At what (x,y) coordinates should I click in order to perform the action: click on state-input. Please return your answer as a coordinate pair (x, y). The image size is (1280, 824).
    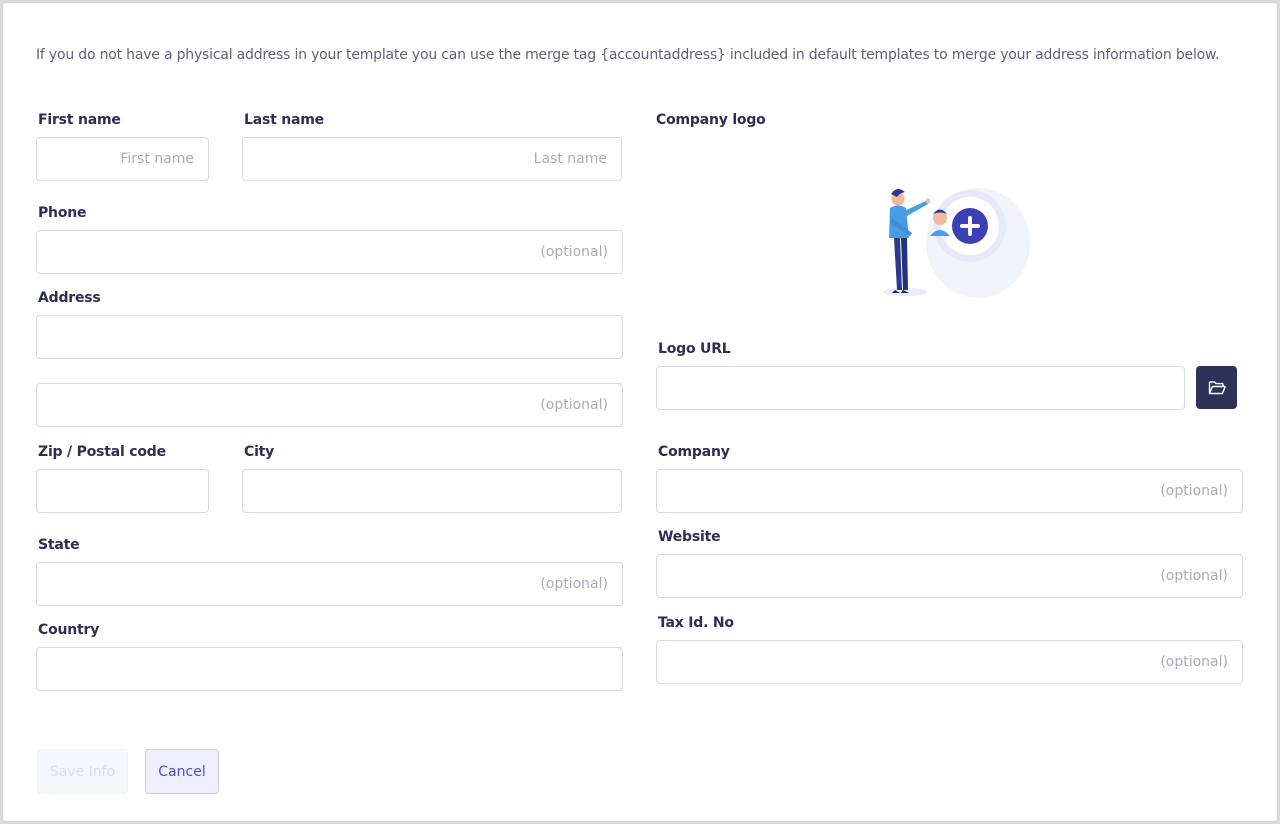
    Looking at the image, I should click on (329, 584).